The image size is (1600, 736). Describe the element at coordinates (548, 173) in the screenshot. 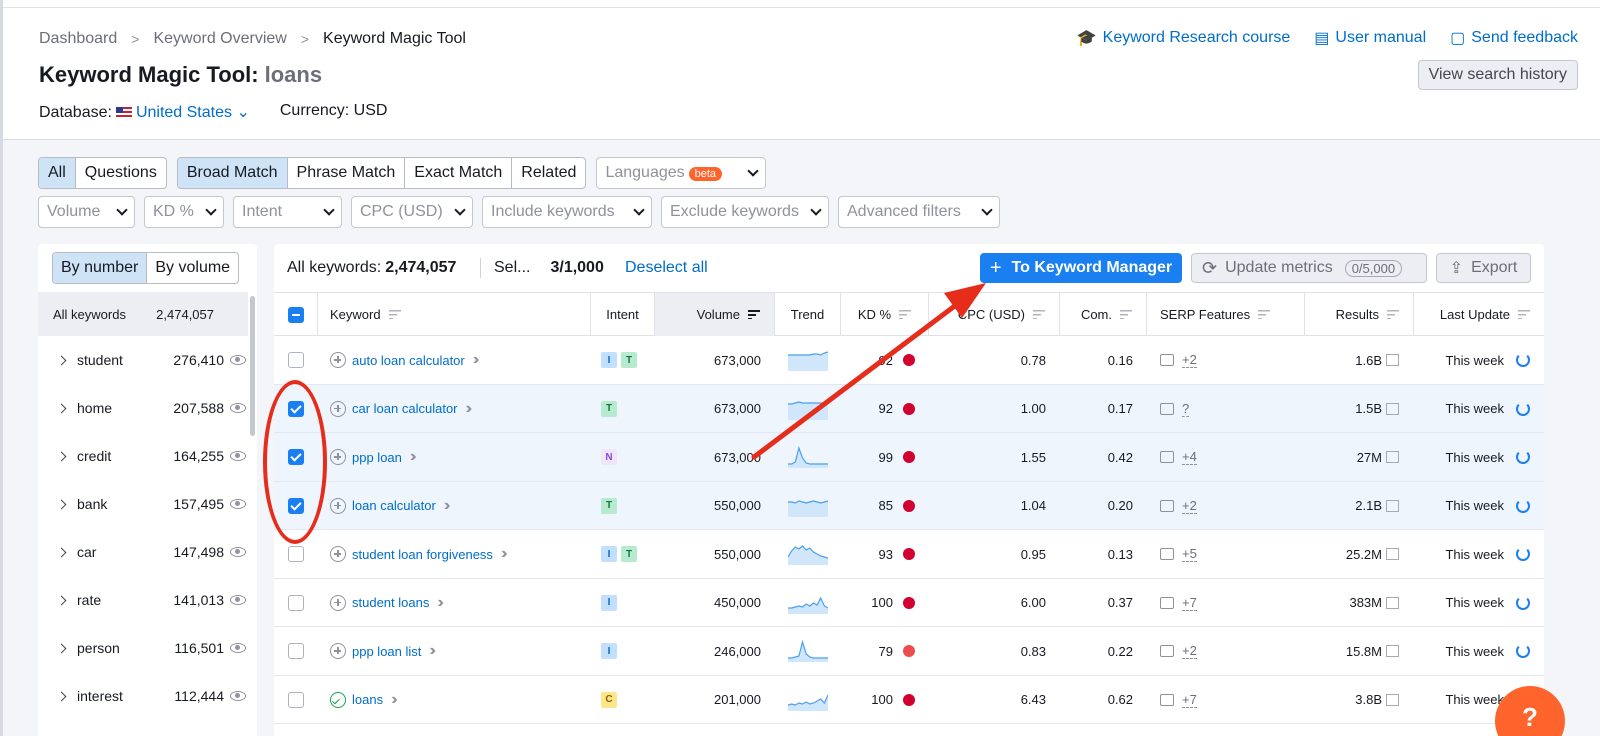

I see `tab-related: Related` at that location.